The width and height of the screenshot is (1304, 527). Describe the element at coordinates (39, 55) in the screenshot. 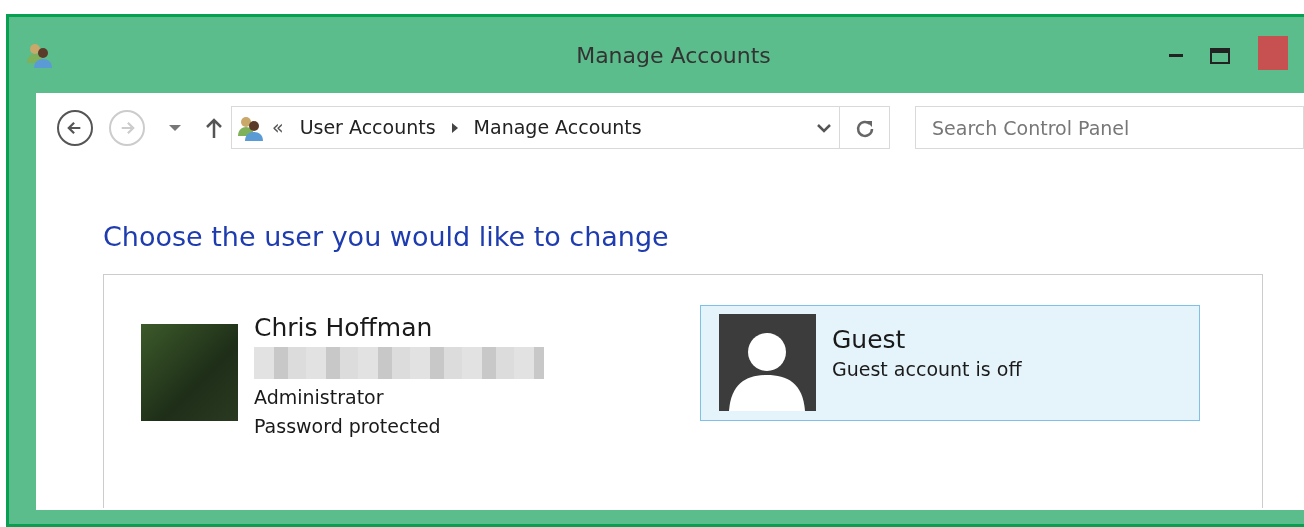

I see `users-icon` at that location.